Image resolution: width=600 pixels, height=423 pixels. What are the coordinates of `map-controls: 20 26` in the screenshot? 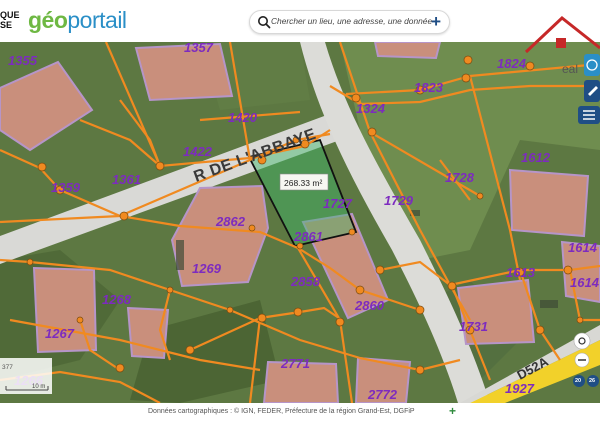 It's located at (584, 368).